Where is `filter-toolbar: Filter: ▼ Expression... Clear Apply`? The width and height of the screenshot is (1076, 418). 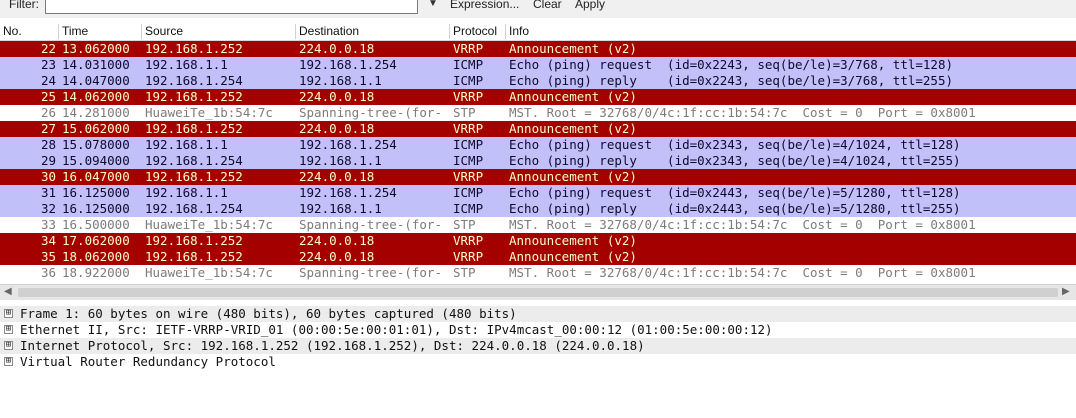
filter-toolbar: Filter: ▼ Expression... Clear Apply is located at coordinates (538, 9).